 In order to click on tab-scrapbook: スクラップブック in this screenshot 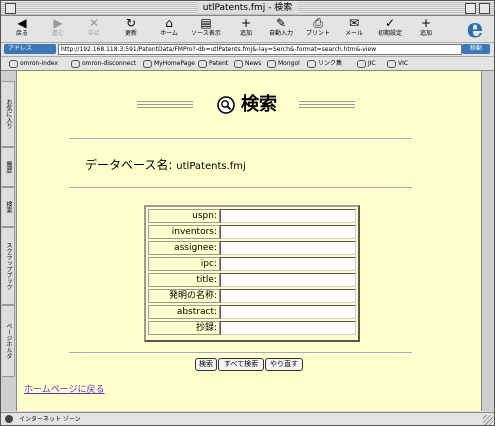, I will do `click(8, 266)`.